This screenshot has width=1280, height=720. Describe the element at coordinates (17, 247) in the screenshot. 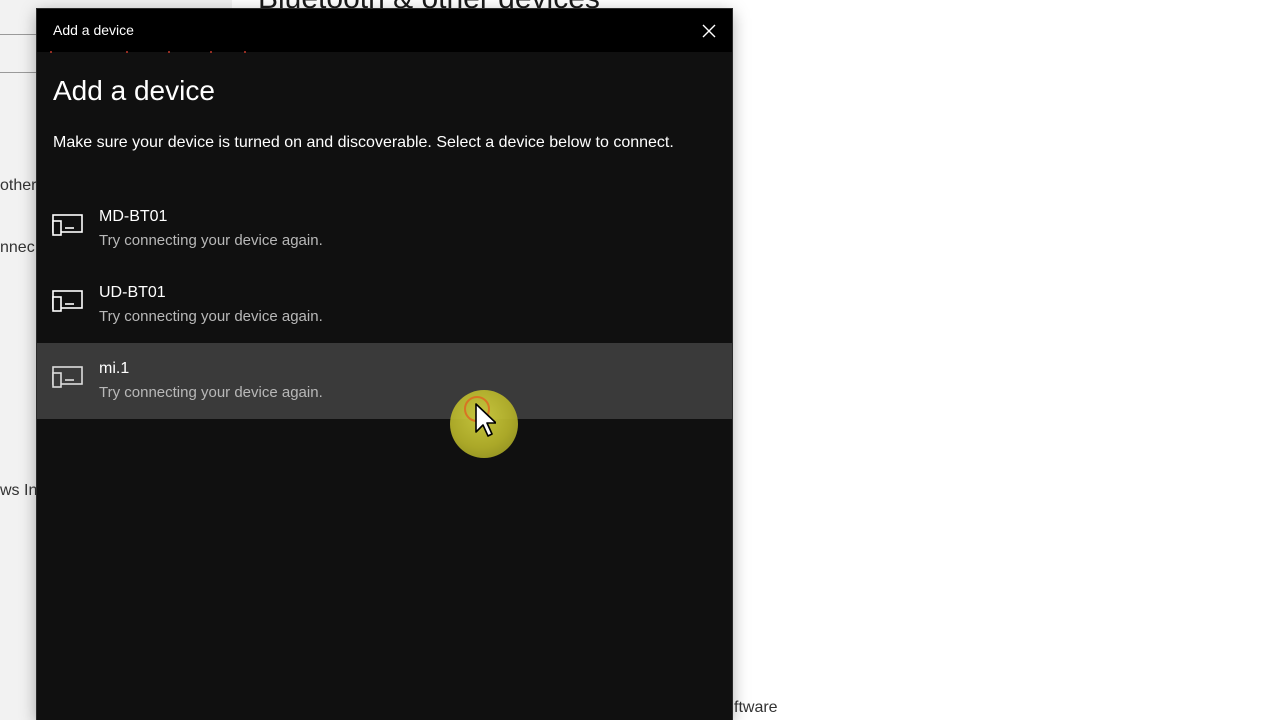

I see `bg-text-snippet: nnec` at that location.